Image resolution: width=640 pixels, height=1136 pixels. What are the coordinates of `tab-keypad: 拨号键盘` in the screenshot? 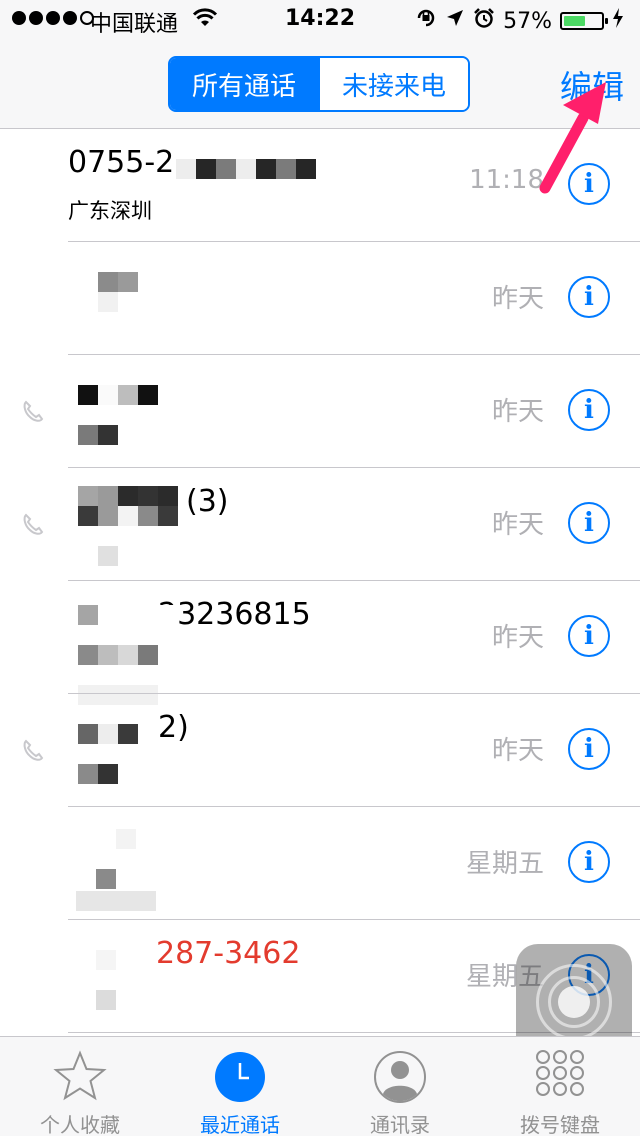 It's located at (560, 1086).